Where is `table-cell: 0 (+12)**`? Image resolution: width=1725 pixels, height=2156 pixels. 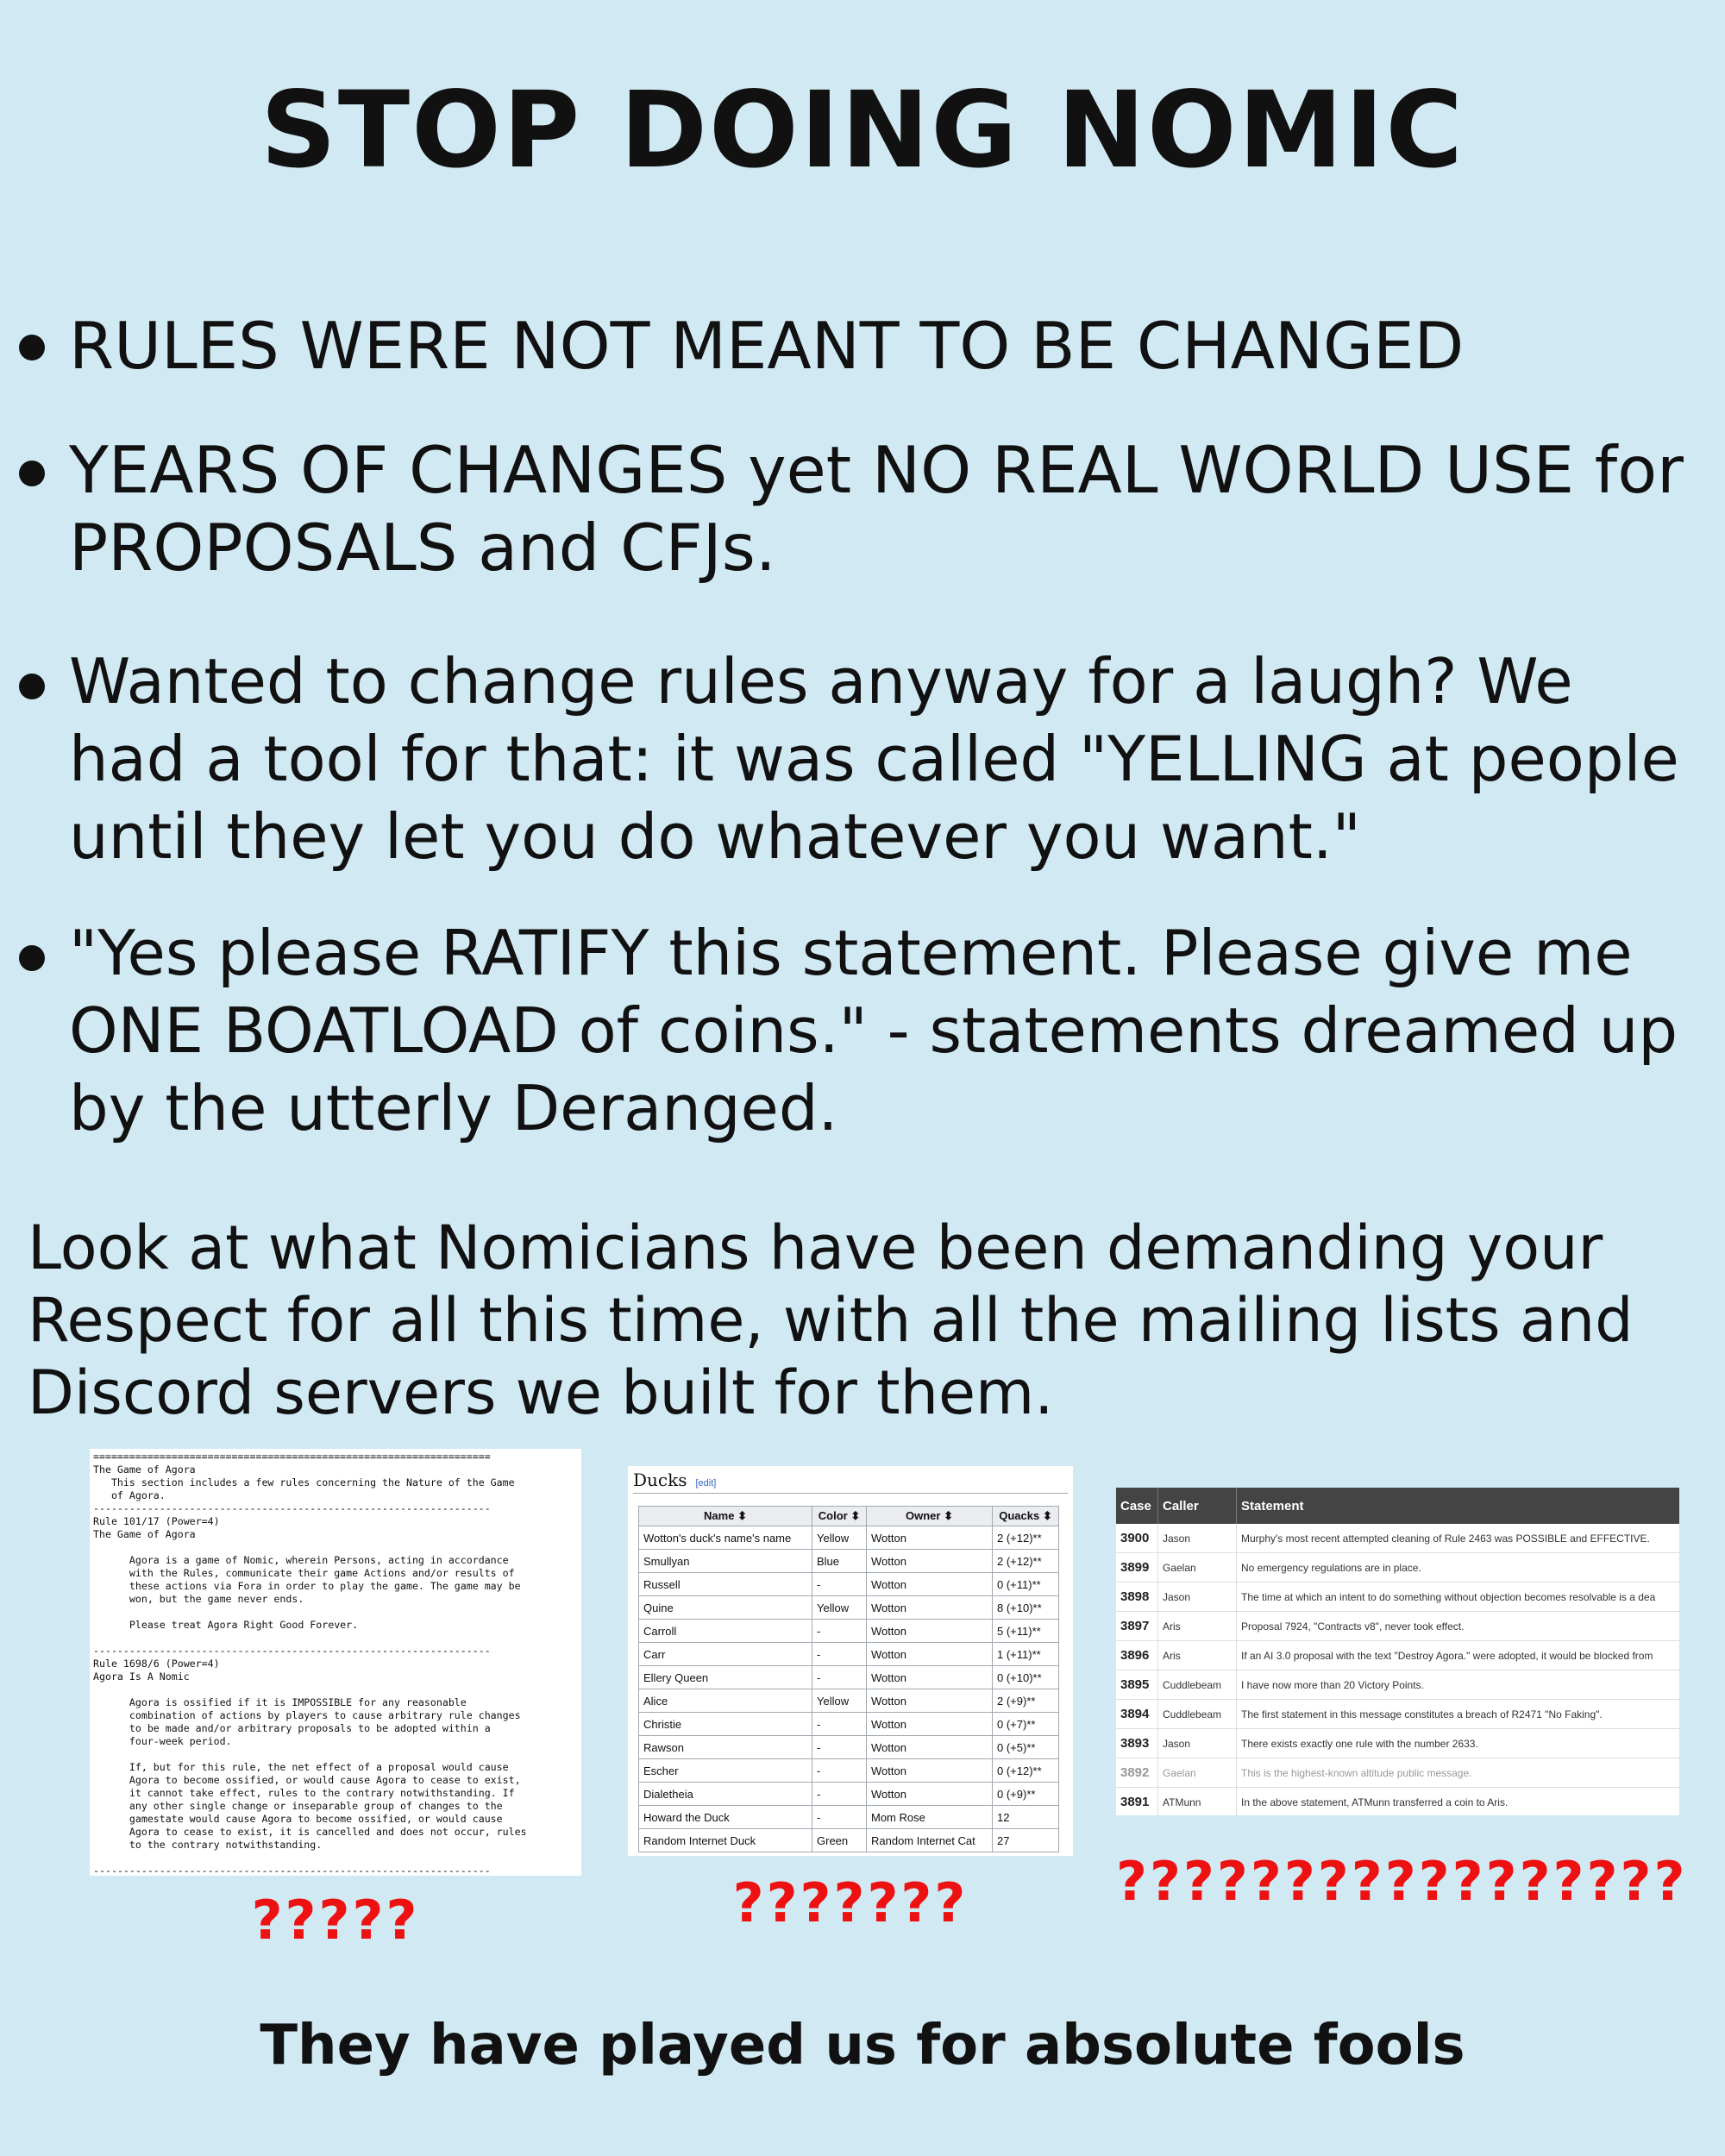 table-cell: 0 (+12)** is located at coordinates (1025, 1770).